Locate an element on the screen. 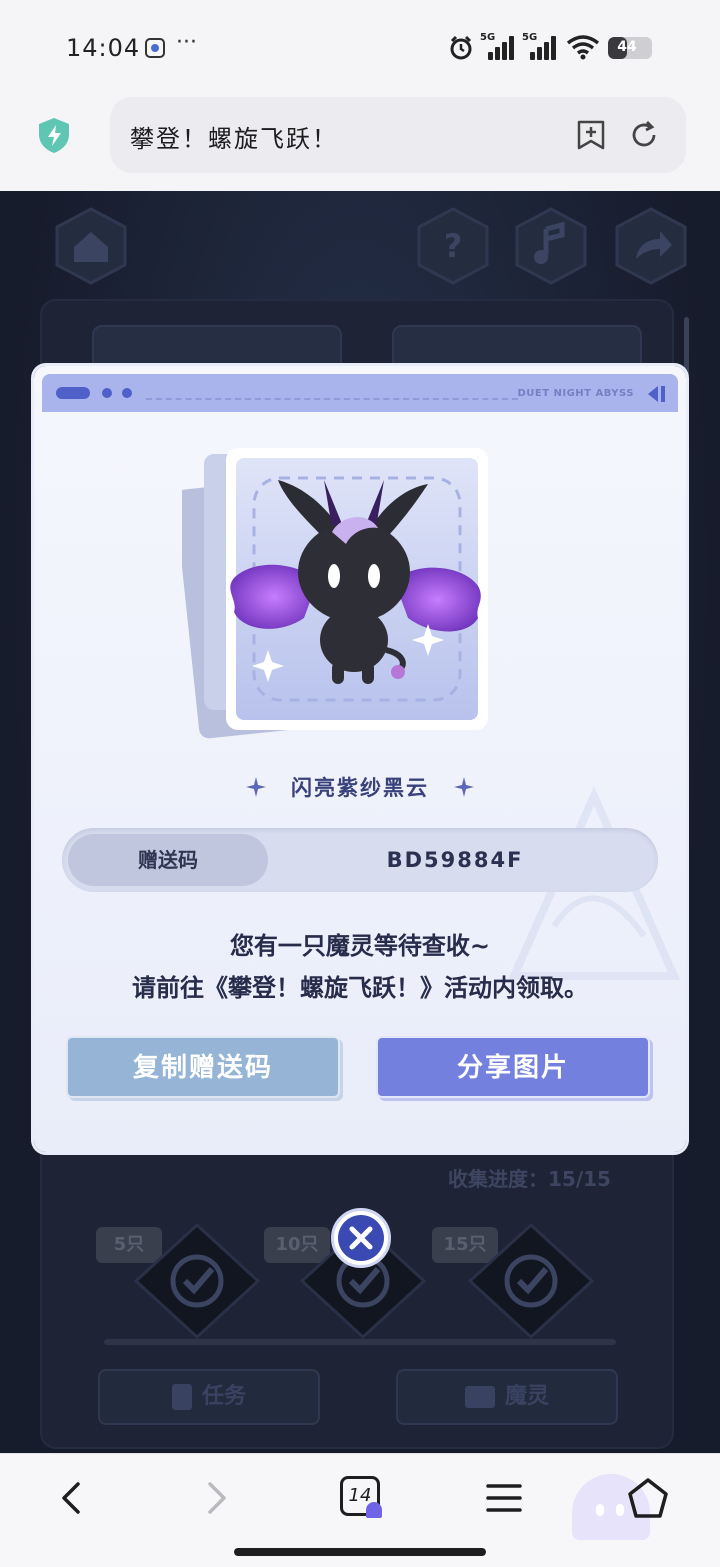  network-type-label: 5G is located at coordinates (488, 37).